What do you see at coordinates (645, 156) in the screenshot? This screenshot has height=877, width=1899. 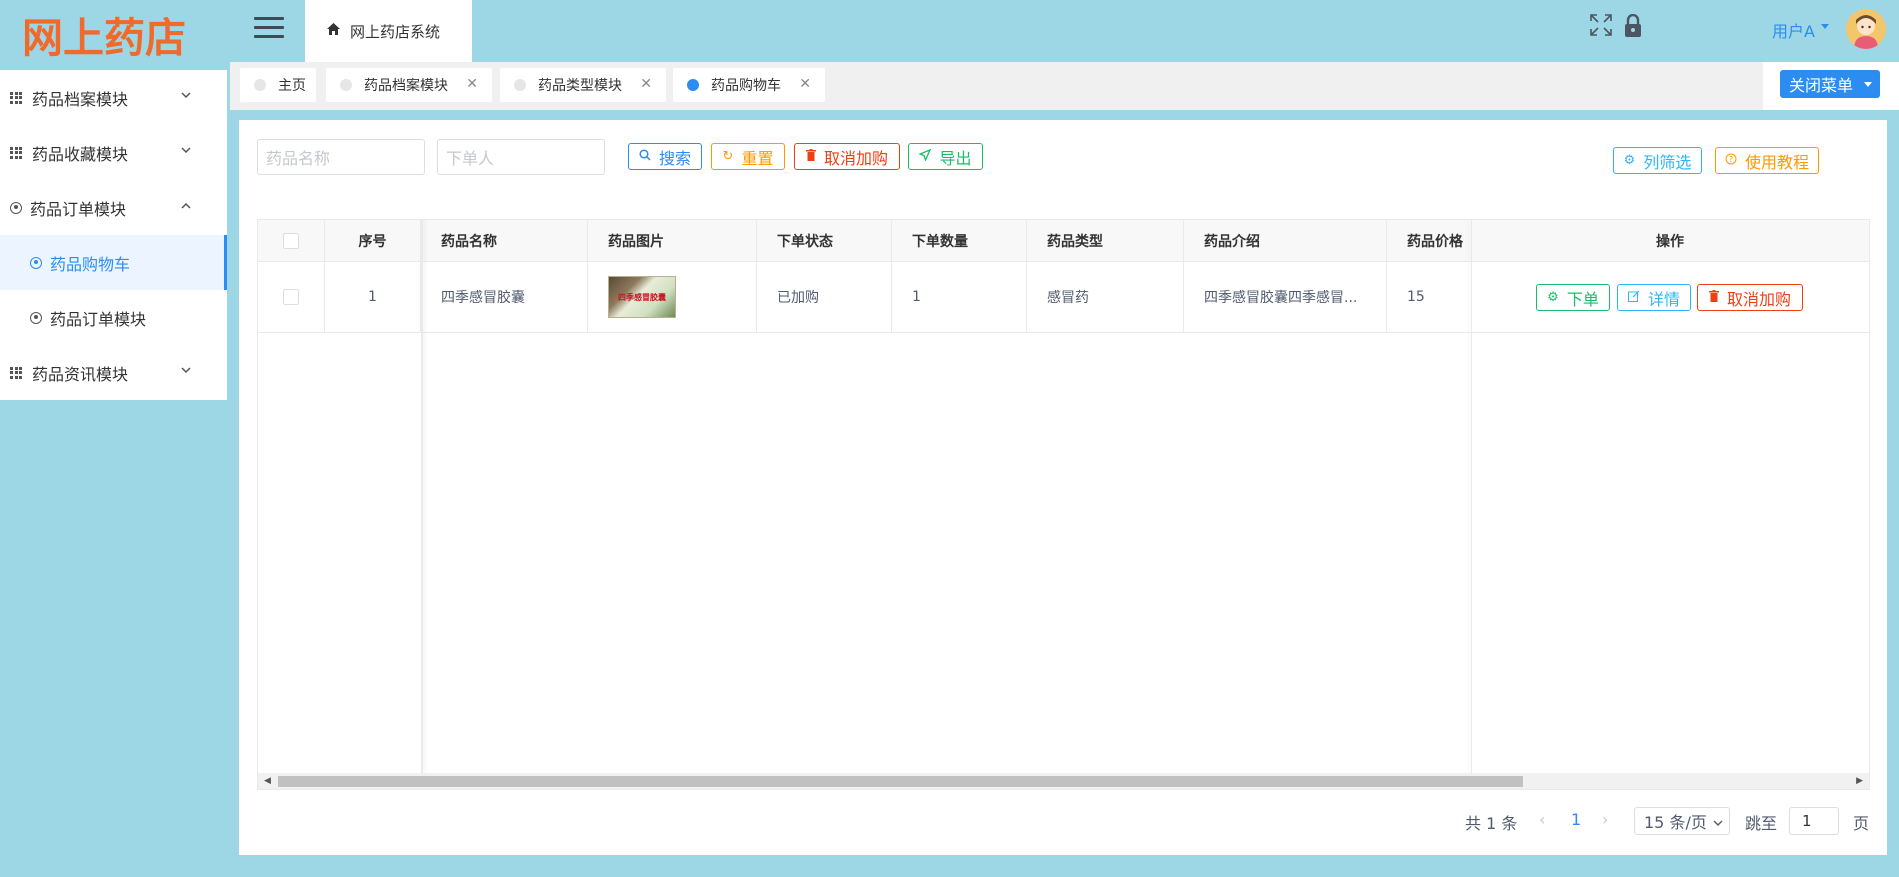 I see `search-icon` at bounding box center [645, 156].